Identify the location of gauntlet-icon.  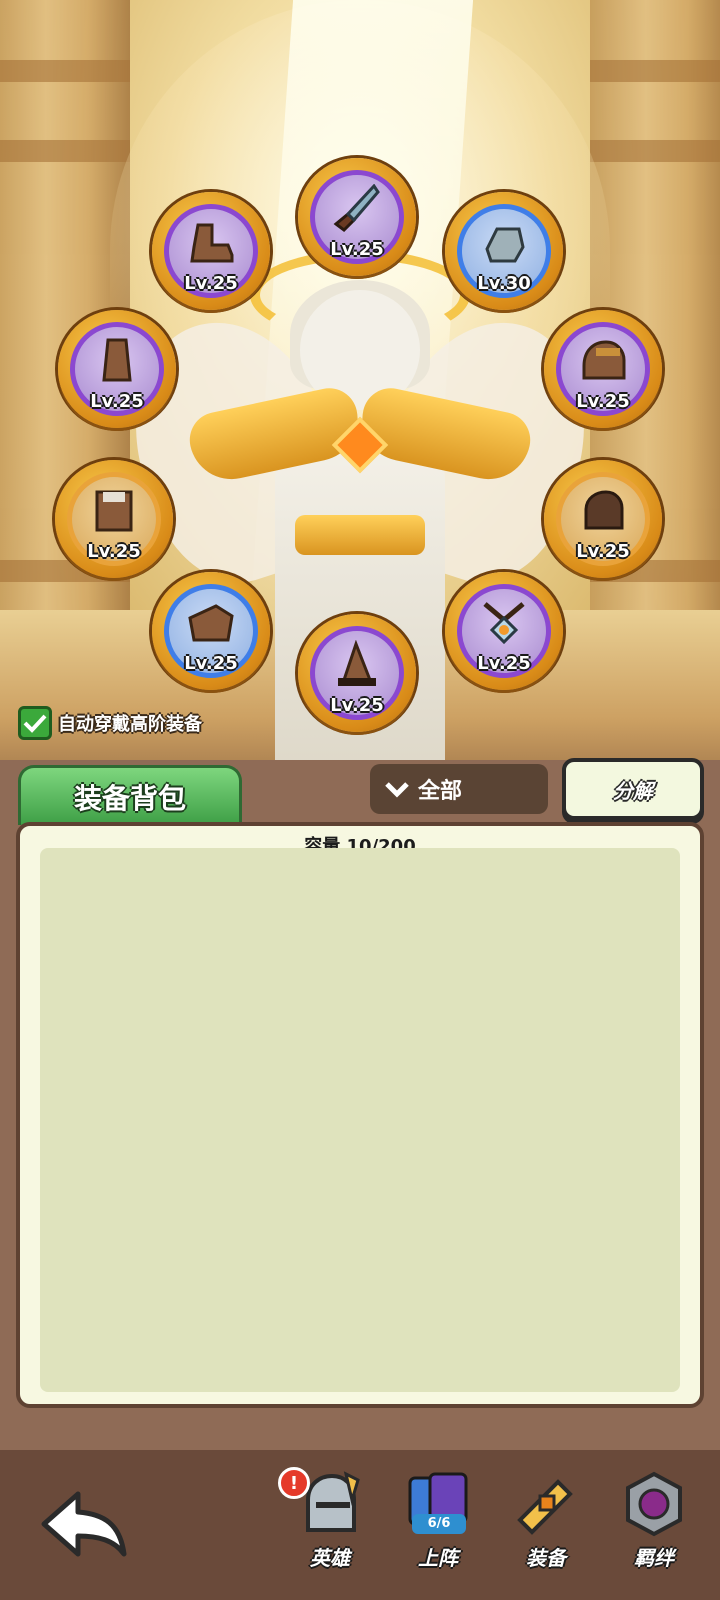
(117, 361).